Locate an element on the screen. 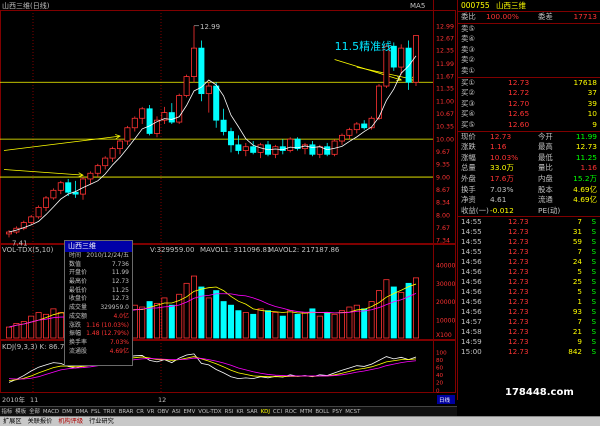 The image size is (600, 426). stat-label-2: 内盘 is located at coordinates (545, 178).